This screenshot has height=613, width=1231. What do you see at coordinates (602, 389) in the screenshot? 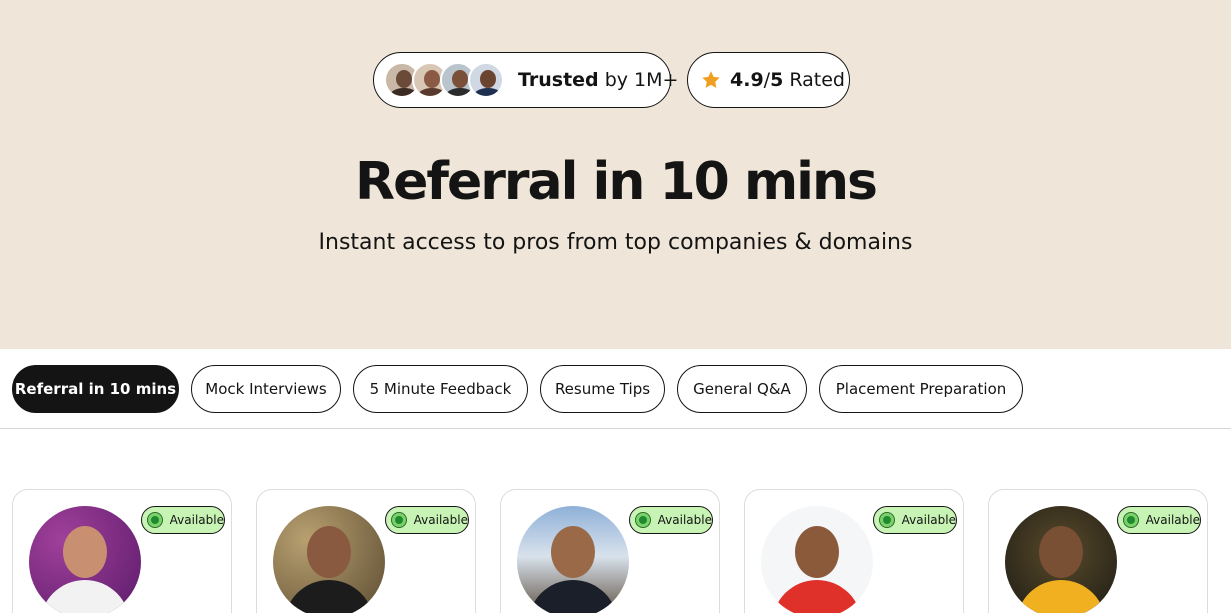
I see `tab-resume-tips: Resume Tips` at bounding box center [602, 389].